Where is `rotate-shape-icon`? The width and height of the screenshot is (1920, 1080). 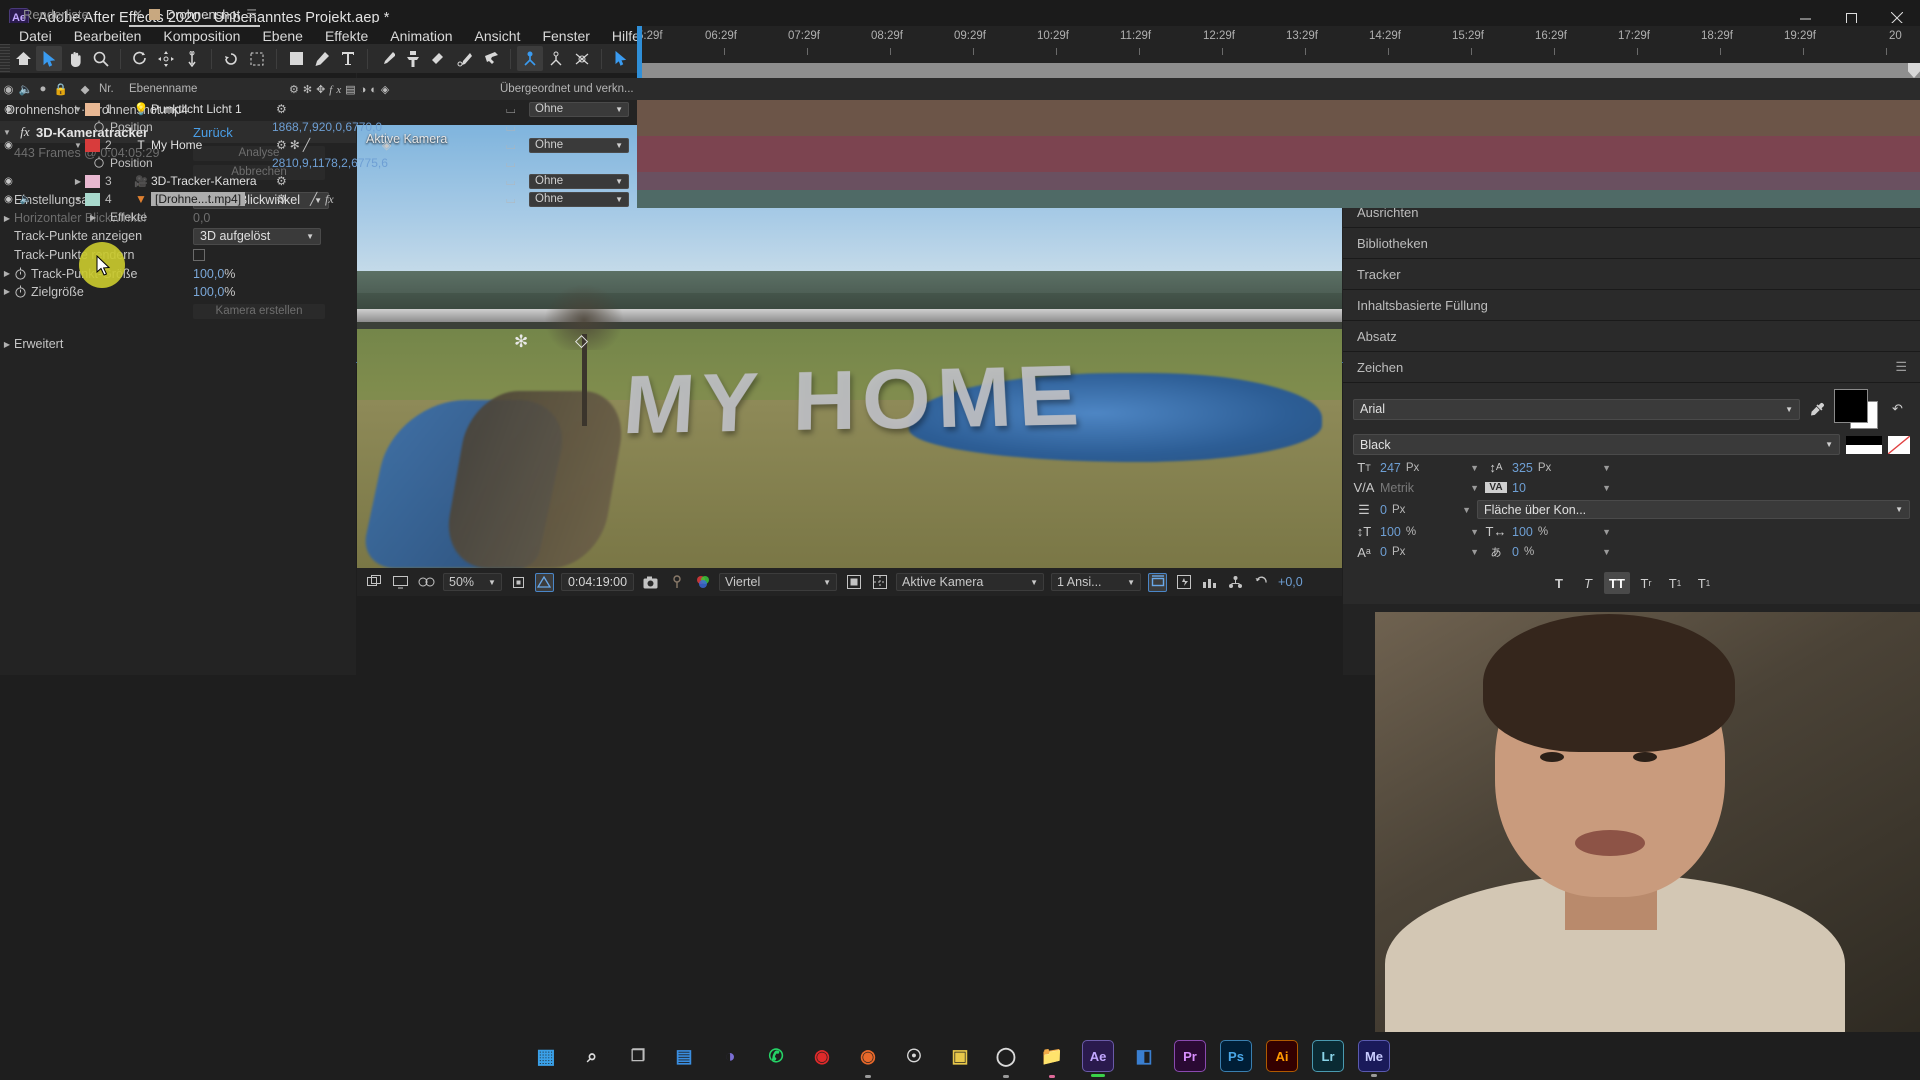
rotate-shape-icon is located at coordinates (231, 58).